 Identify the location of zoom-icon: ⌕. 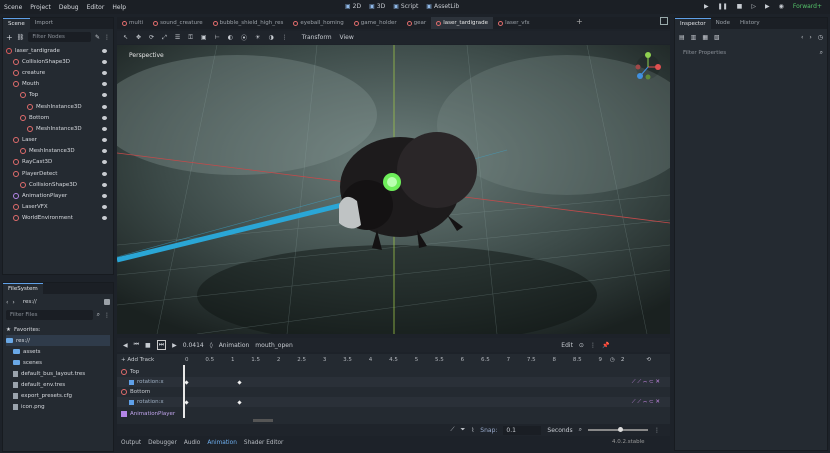
(580, 430).